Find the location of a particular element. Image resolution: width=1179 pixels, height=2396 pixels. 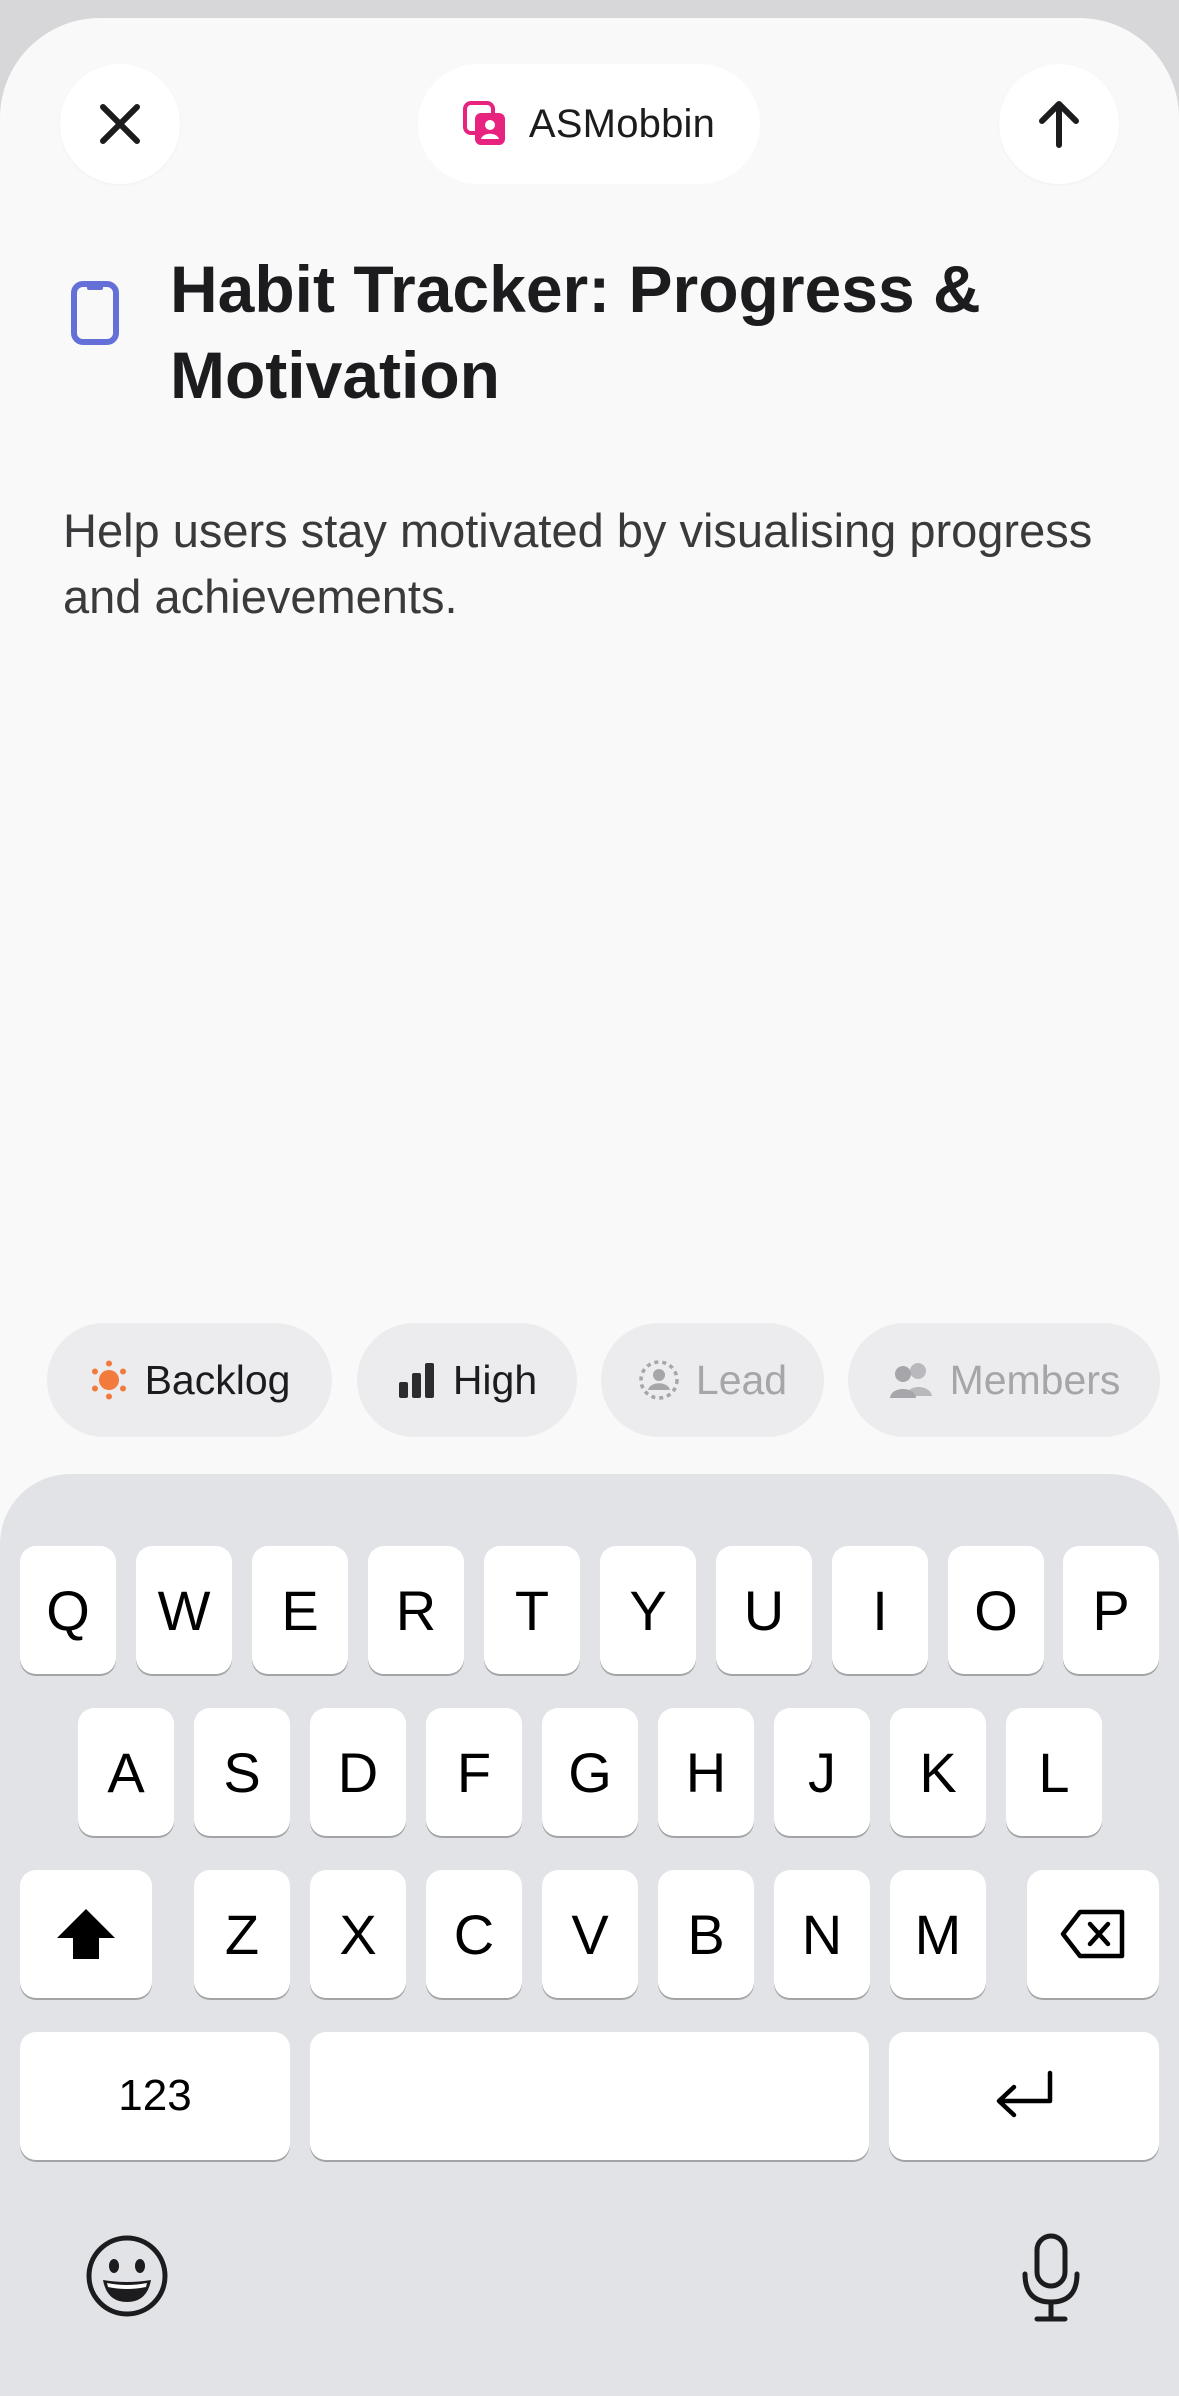

key-x: X is located at coordinates (358, 1934).